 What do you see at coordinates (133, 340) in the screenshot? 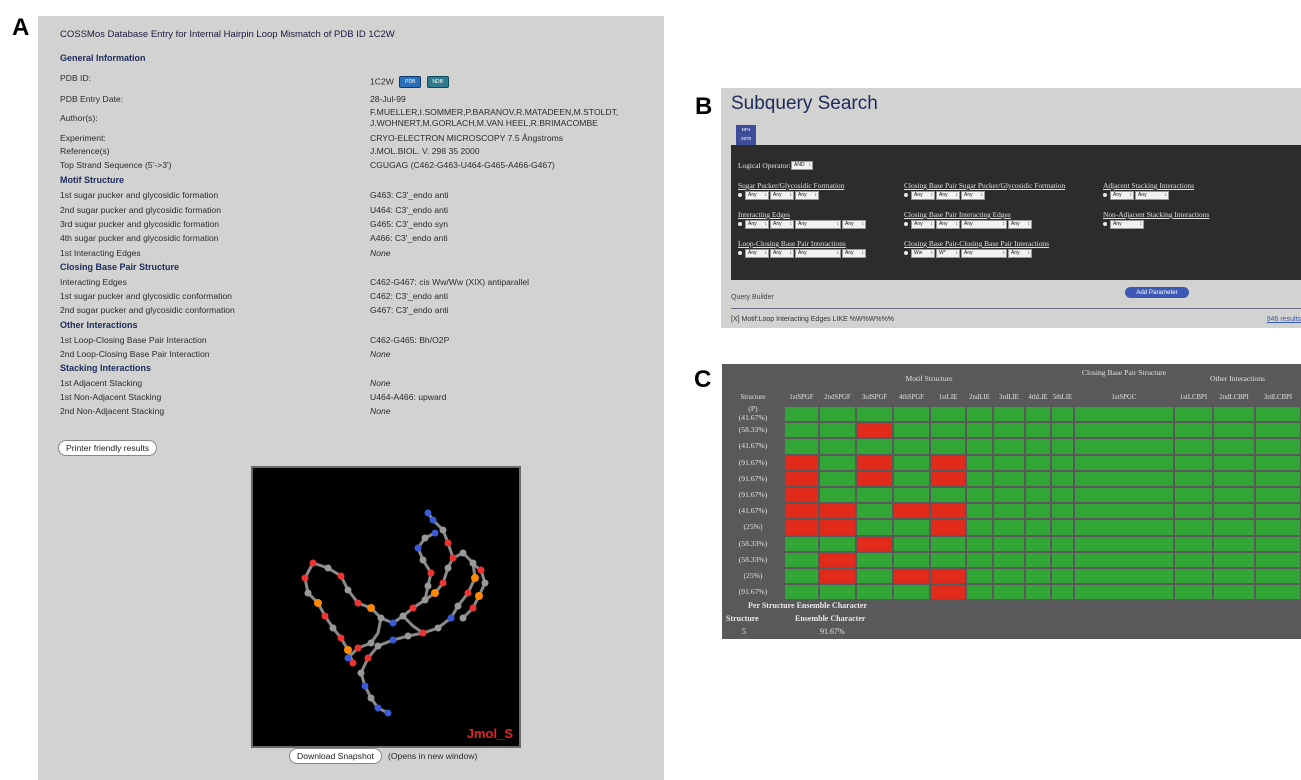
I see `loop-closing-1-label: 1st Loop-Closing Base Pair Interaction` at bounding box center [133, 340].